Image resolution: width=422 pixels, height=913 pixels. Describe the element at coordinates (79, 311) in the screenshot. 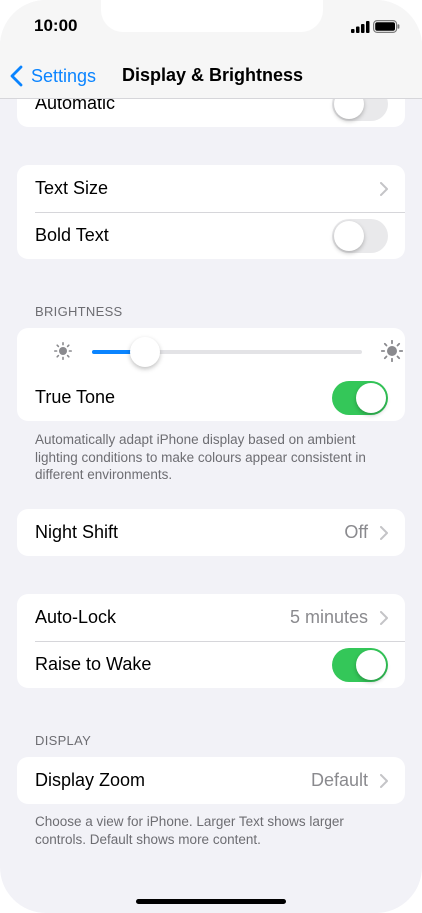

I see `brightness-header: BRIGHTNESS` at that location.